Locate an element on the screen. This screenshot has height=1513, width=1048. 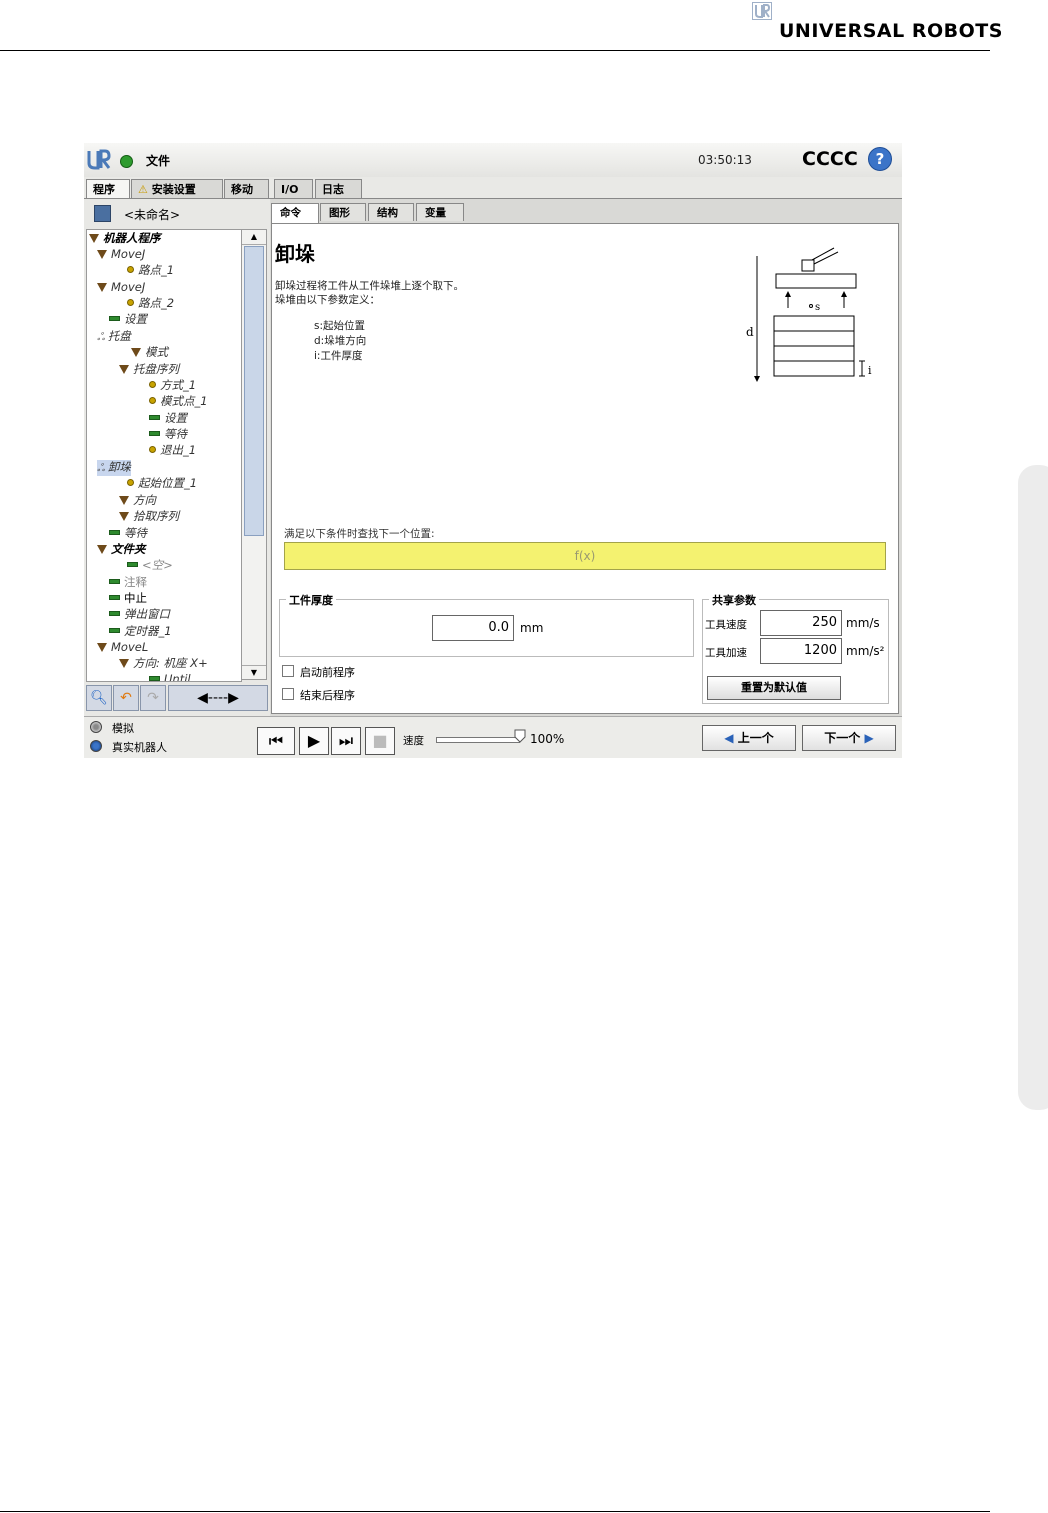
reset-defaults-button: 重置为默认值 is located at coordinates (774, 688).